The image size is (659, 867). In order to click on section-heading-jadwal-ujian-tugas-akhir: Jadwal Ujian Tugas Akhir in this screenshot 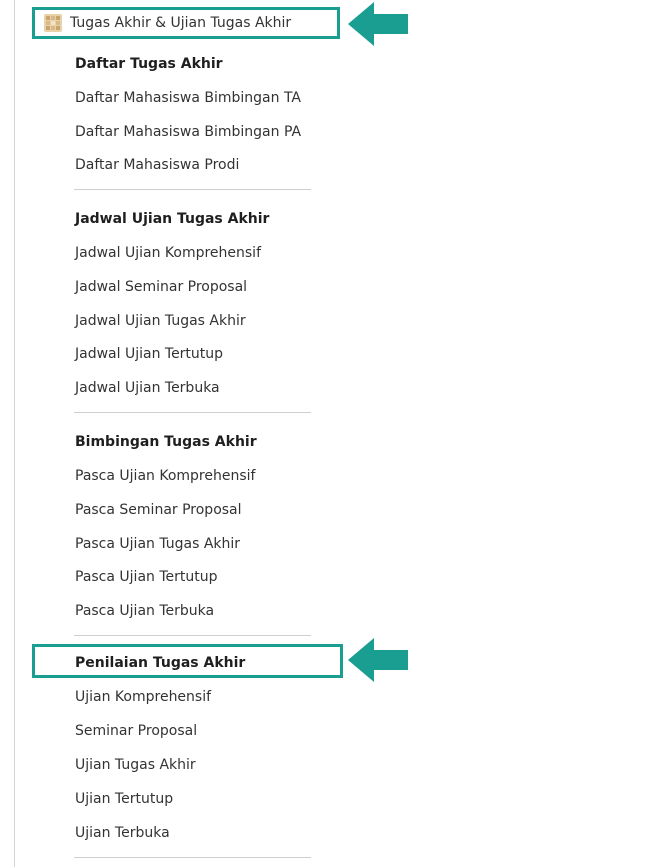, I will do `click(172, 219)`.